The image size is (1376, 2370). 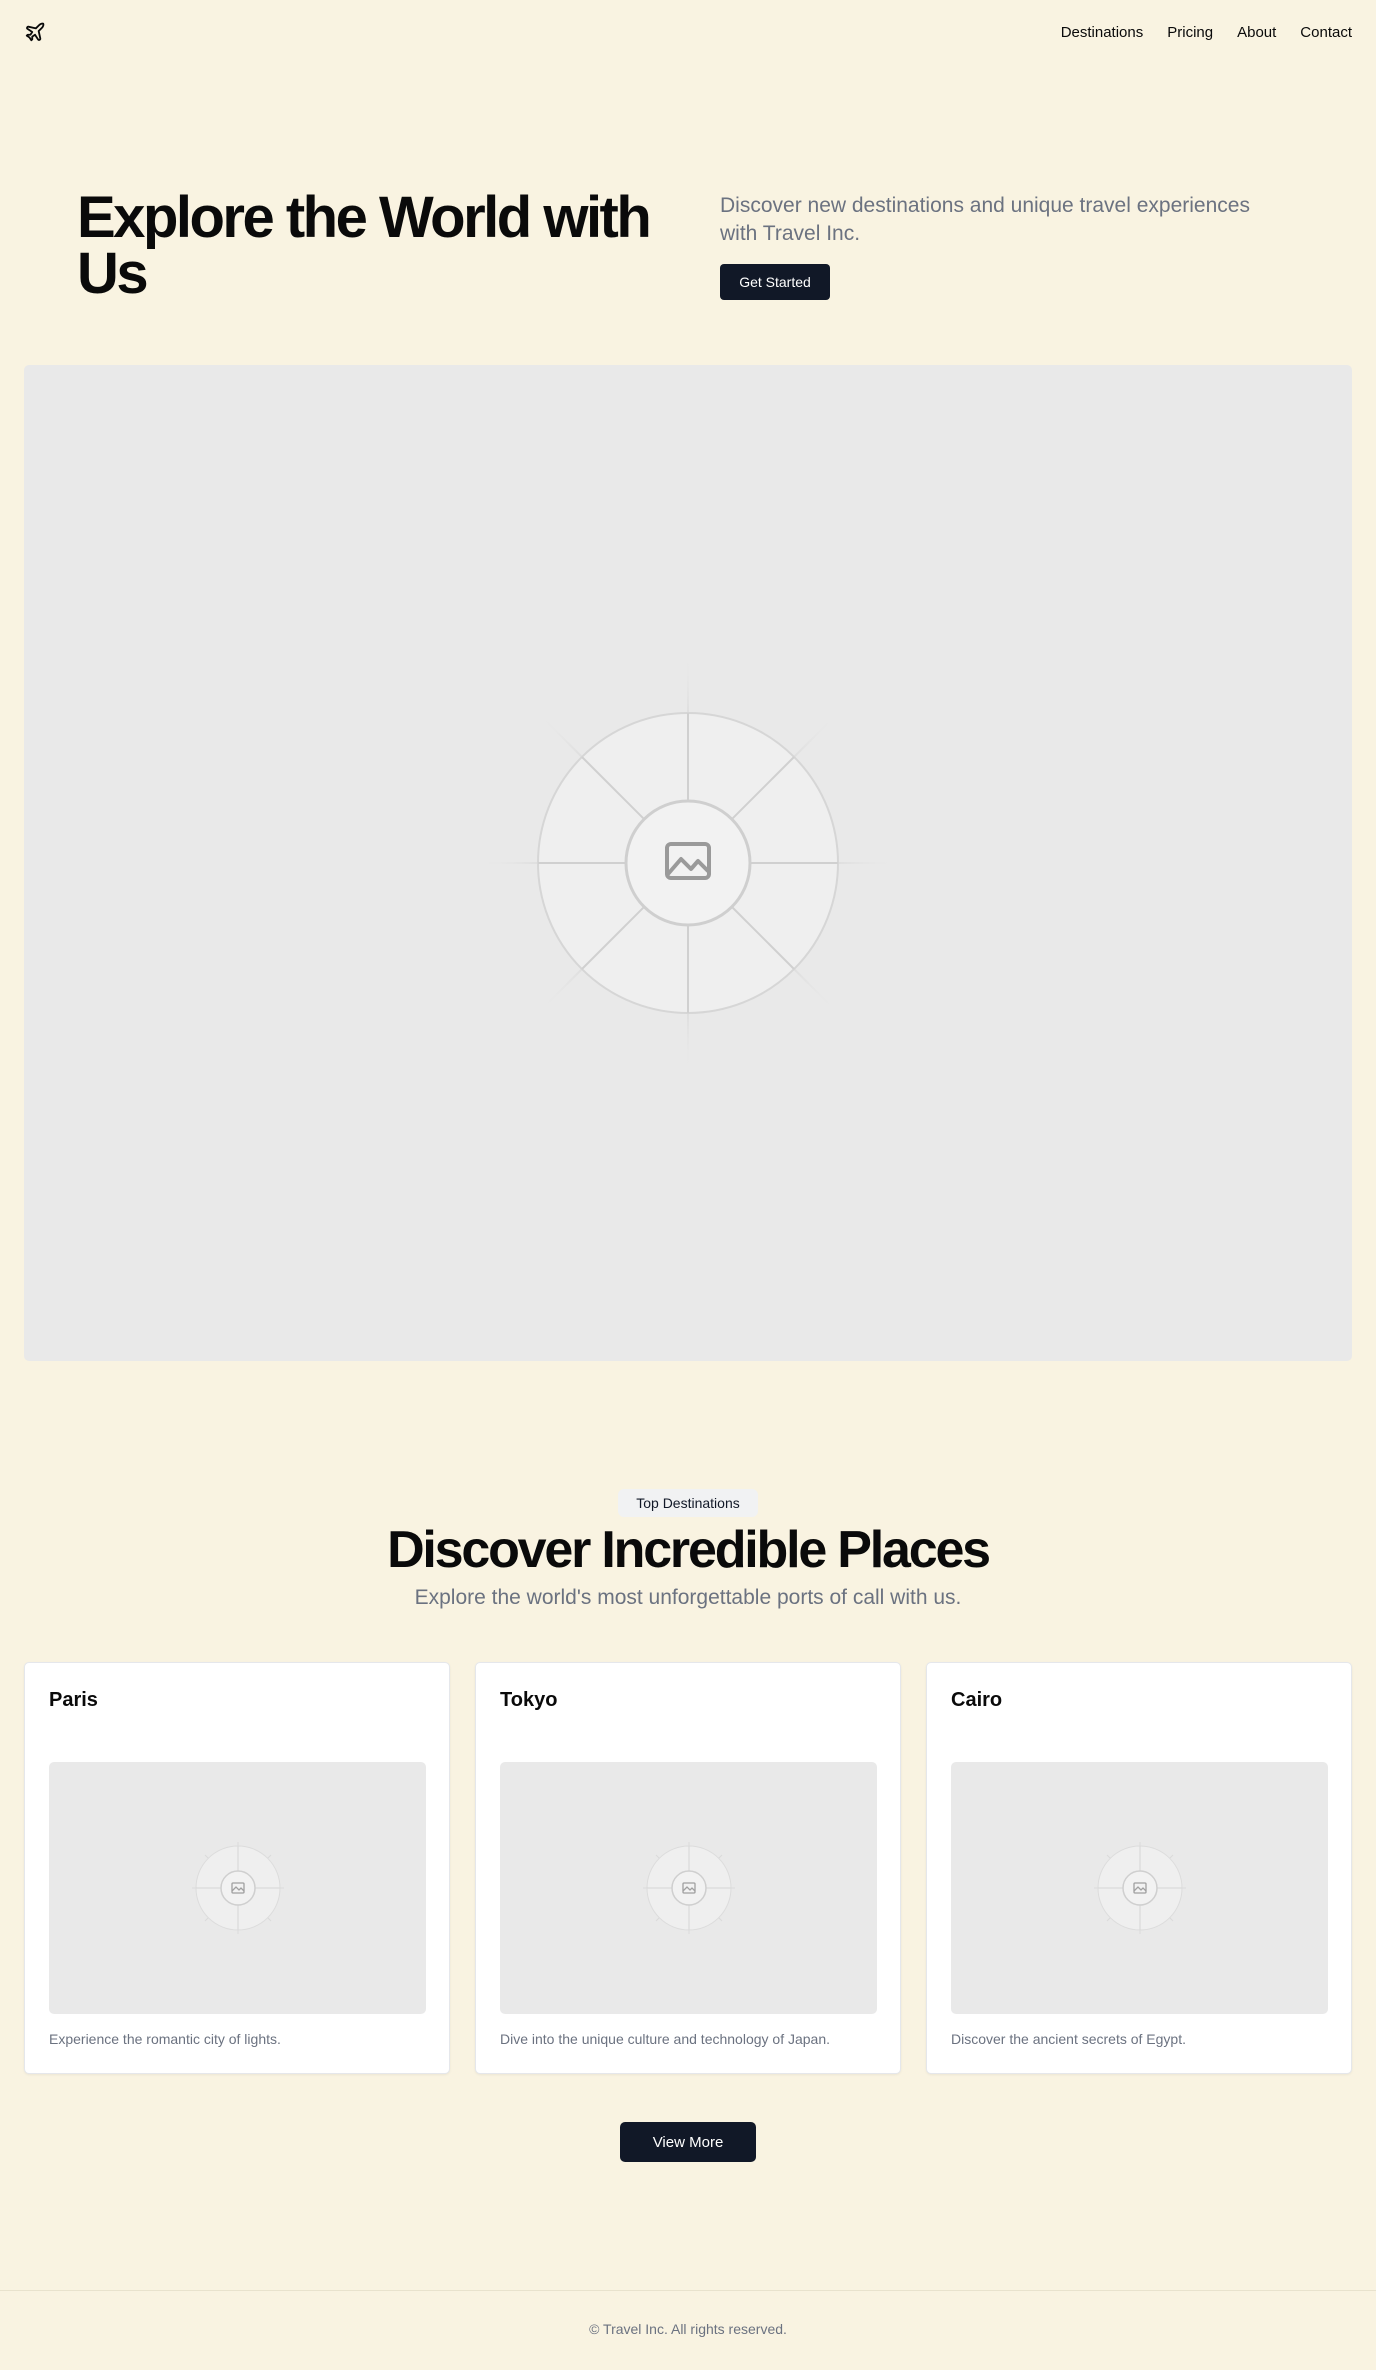 What do you see at coordinates (688, 2329) in the screenshot?
I see `footer-copyright: © Travel Inc. All rights reserved.` at bounding box center [688, 2329].